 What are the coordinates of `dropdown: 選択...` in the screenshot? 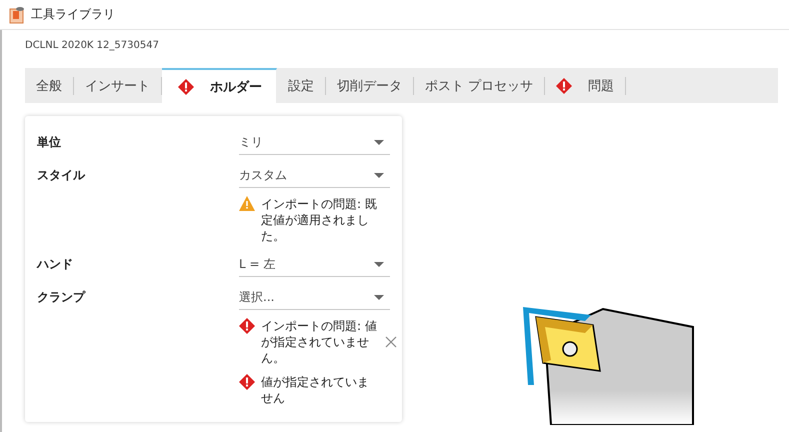 It's located at (314, 297).